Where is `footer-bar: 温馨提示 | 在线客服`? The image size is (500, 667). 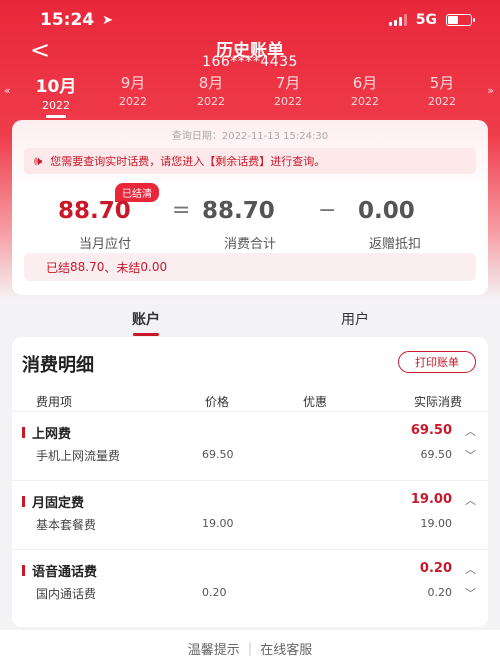 footer-bar: 温馨提示 | 在线客服 is located at coordinates (250, 648).